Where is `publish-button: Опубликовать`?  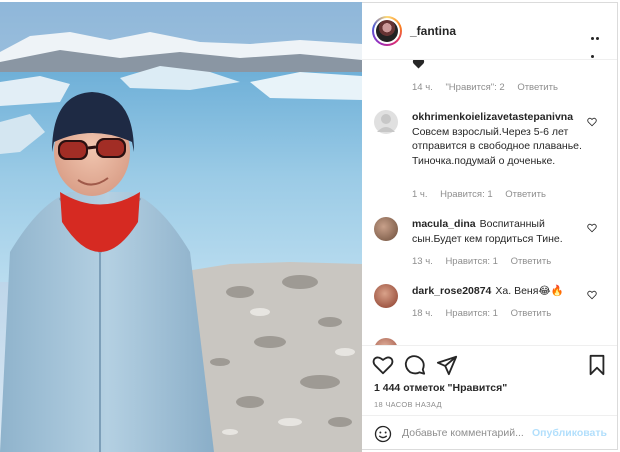 publish-button: Опубликовать is located at coordinates (569, 433).